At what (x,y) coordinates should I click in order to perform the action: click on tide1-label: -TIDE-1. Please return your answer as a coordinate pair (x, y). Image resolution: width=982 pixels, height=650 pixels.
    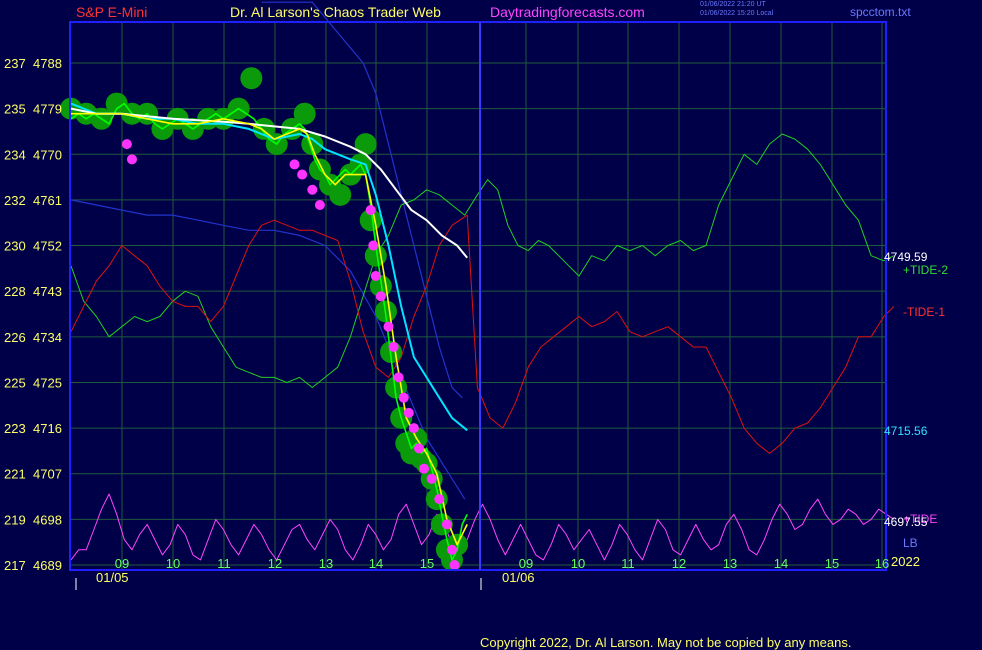
    Looking at the image, I should click on (924, 312).